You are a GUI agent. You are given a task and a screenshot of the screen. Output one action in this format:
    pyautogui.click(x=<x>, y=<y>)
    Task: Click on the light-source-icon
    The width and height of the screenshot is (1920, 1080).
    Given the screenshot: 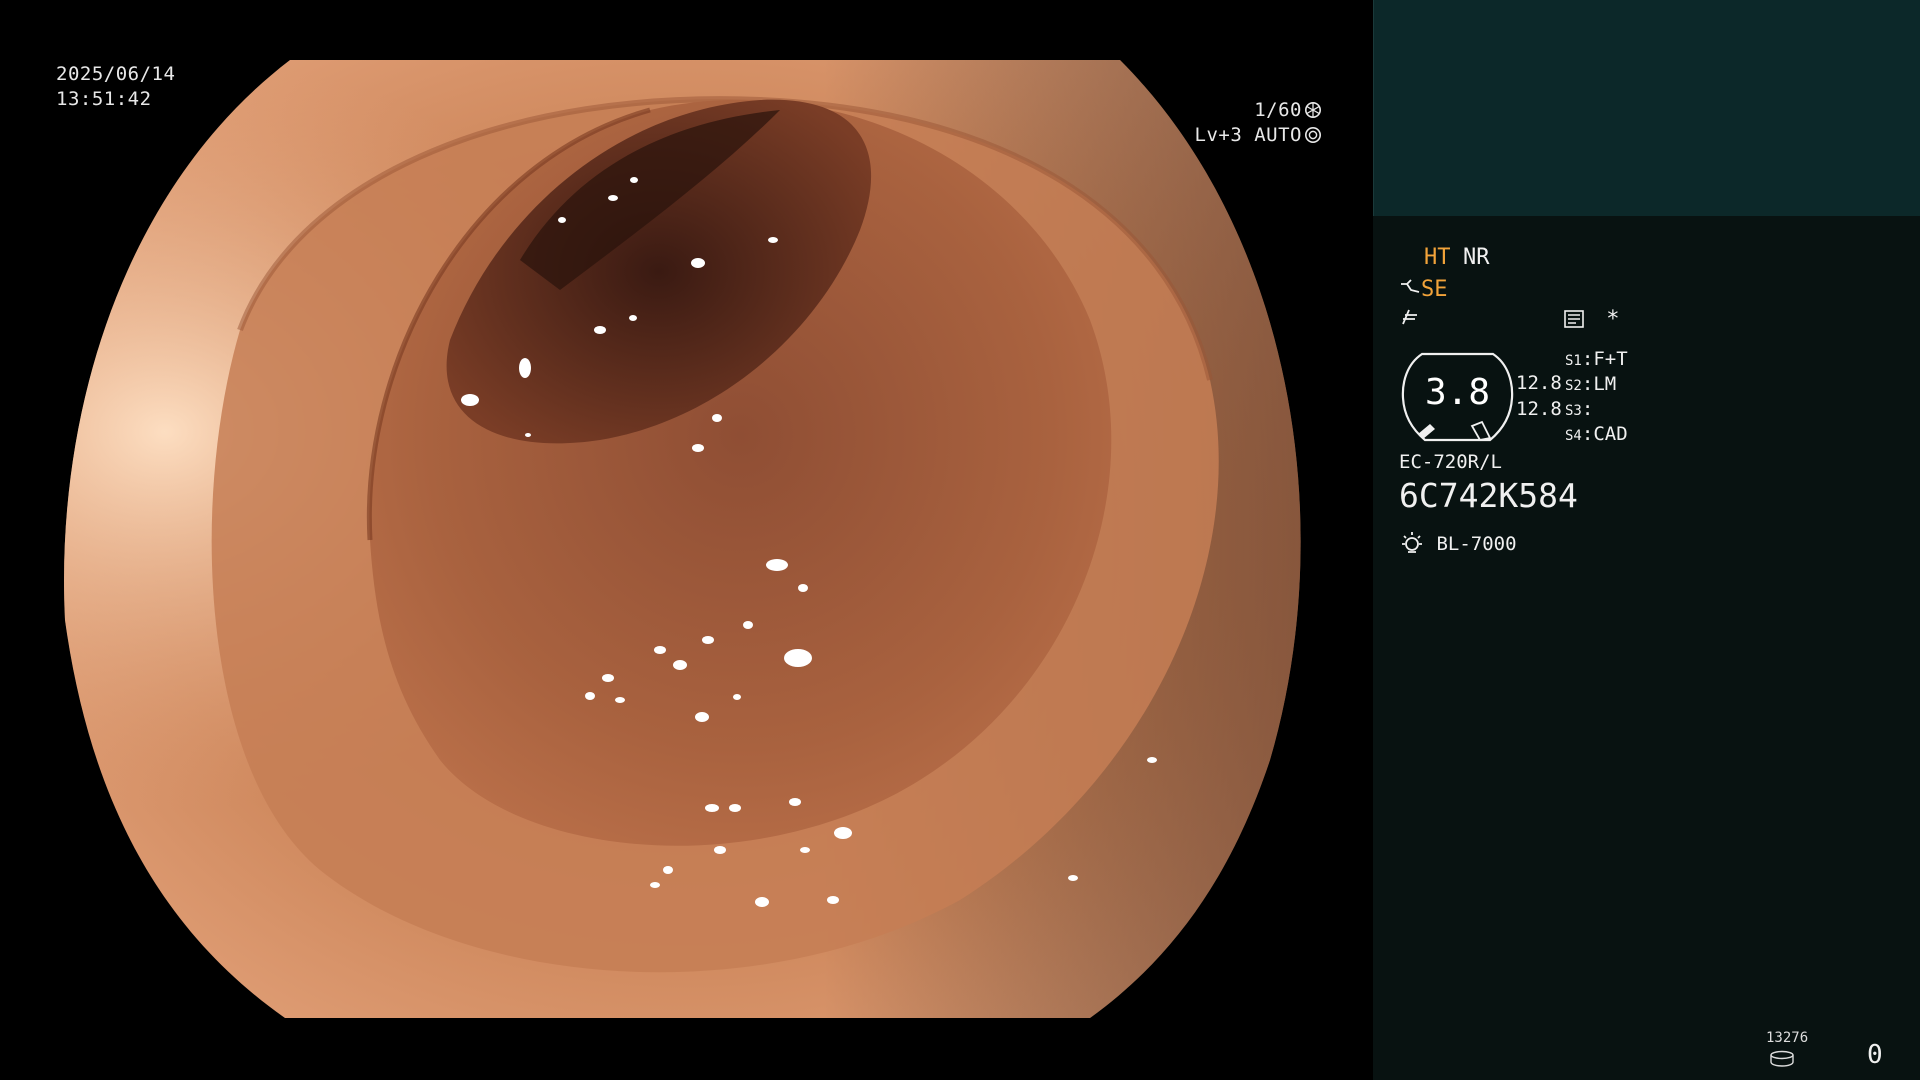 What is the action you would take?
    pyautogui.click(x=1412, y=542)
    